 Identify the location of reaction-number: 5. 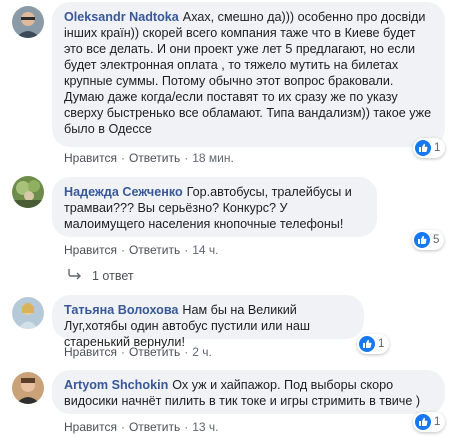
(436, 240).